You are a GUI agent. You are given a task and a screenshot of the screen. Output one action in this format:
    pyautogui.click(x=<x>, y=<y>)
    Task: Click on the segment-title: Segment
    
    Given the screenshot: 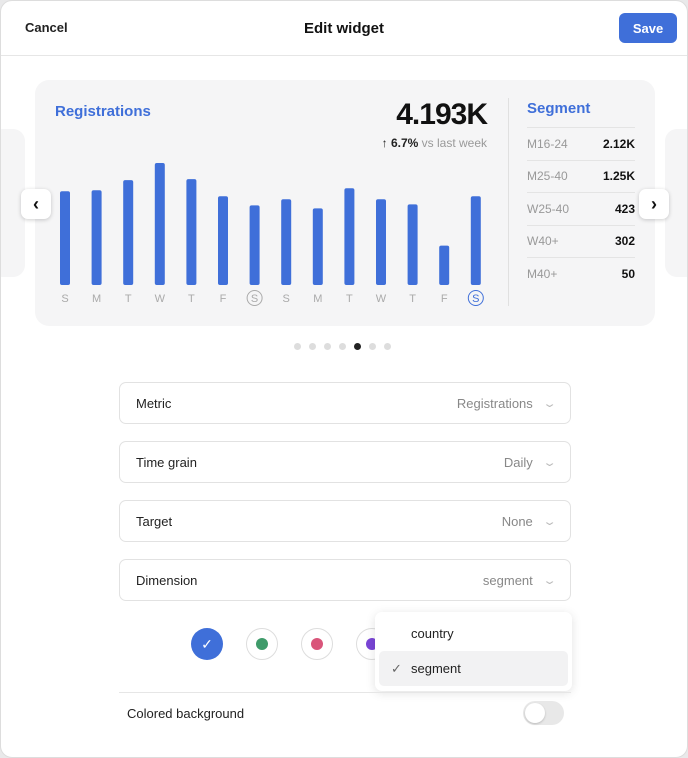 What is the action you would take?
    pyautogui.click(x=559, y=108)
    